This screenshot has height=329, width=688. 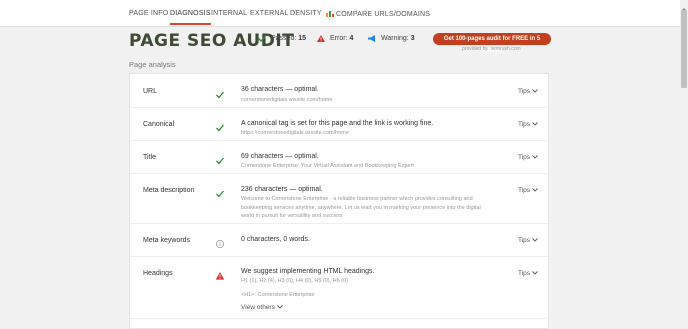 I want to click on row-result: 36 characters — optimal., so click(x=280, y=89).